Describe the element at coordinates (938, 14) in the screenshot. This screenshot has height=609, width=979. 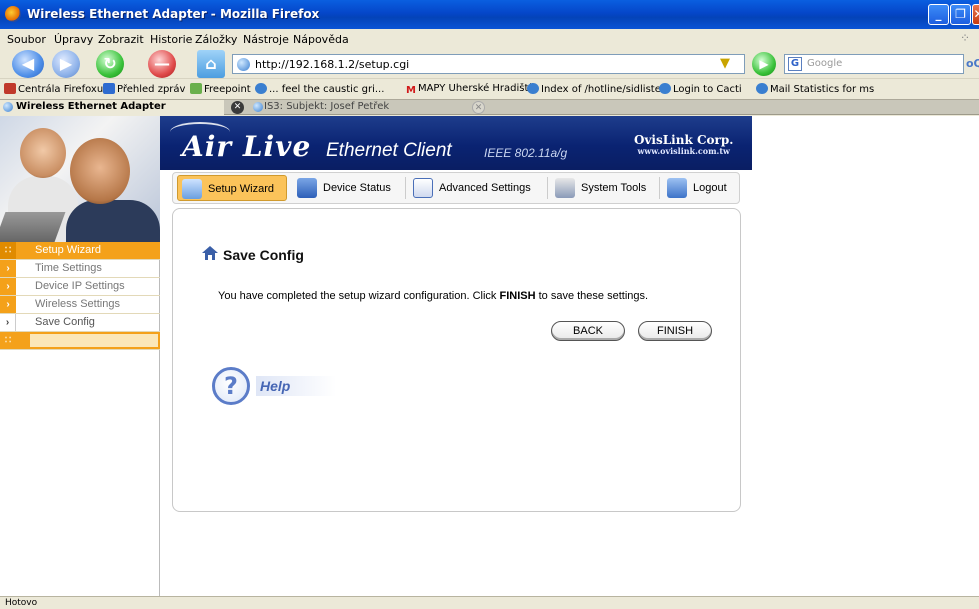
I see `minimize-button: _` at that location.